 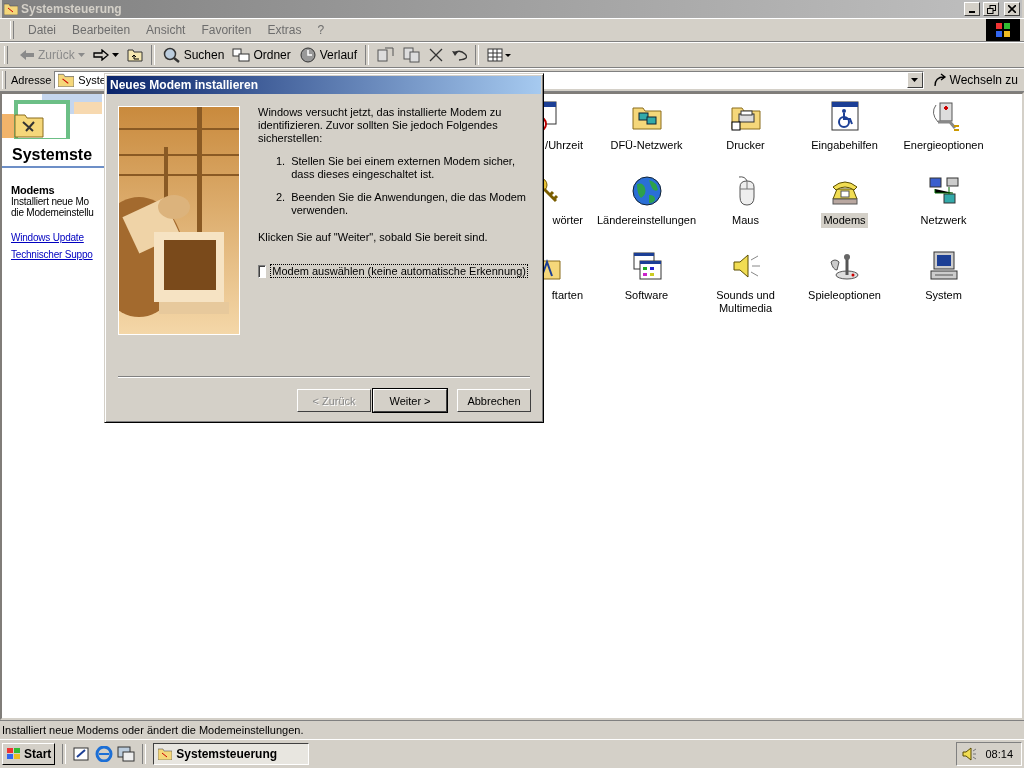 What do you see at coordinates (373, 237) in the screenshot?
I see `instruction-text: Klicken Sie auf "Weiter", sobald Sie bereit sind.` at bounding box center [373, 237].